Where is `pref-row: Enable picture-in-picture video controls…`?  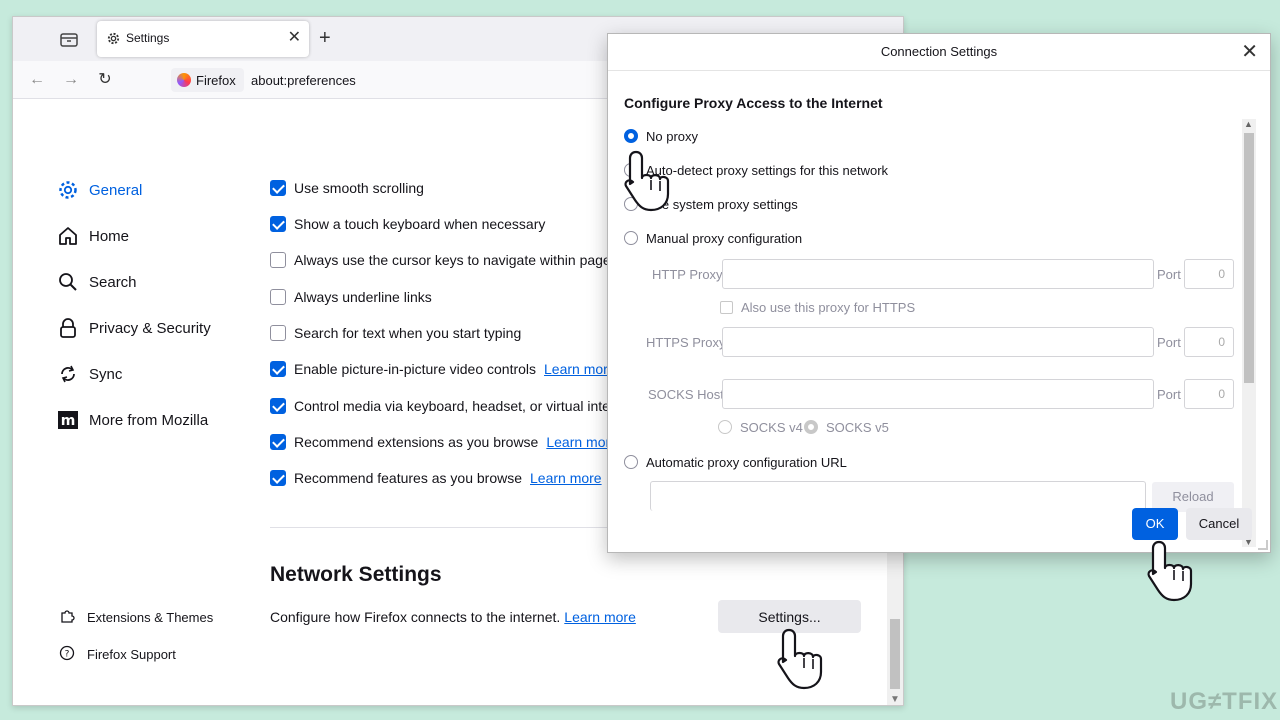 pref-row: Enable picture-in-picture video controls… is located at coordinates (443, 369).